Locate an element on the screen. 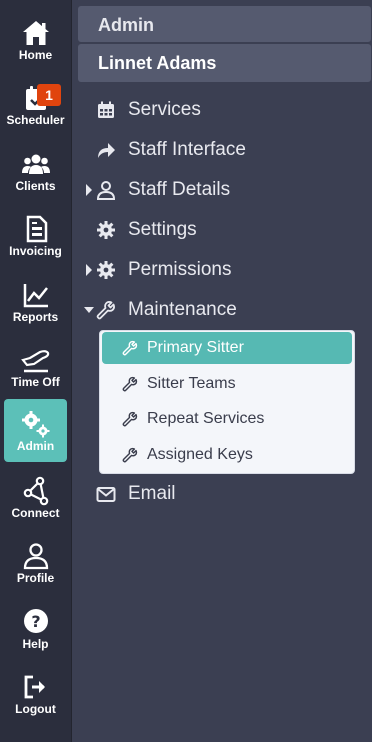 Image resolution: width=372 pixels, height=742 pixels. line-chart-icon is located at coordinates (35, 296).